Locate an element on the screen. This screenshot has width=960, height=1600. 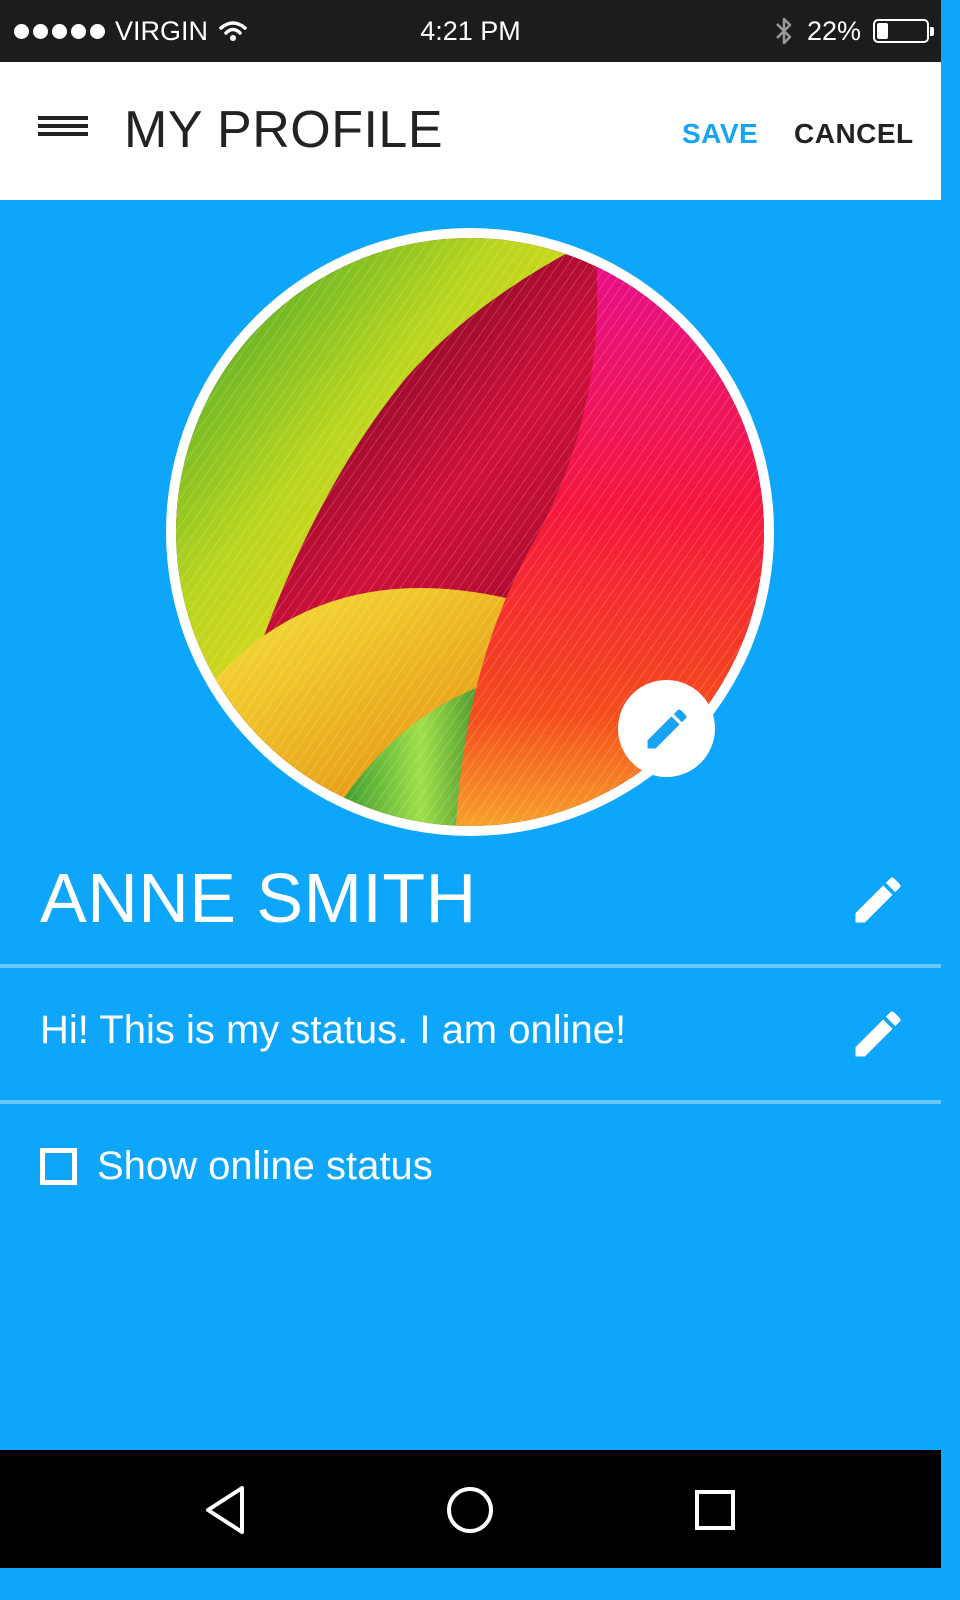
avatar-edit-button is located at coordinates (666, 728).